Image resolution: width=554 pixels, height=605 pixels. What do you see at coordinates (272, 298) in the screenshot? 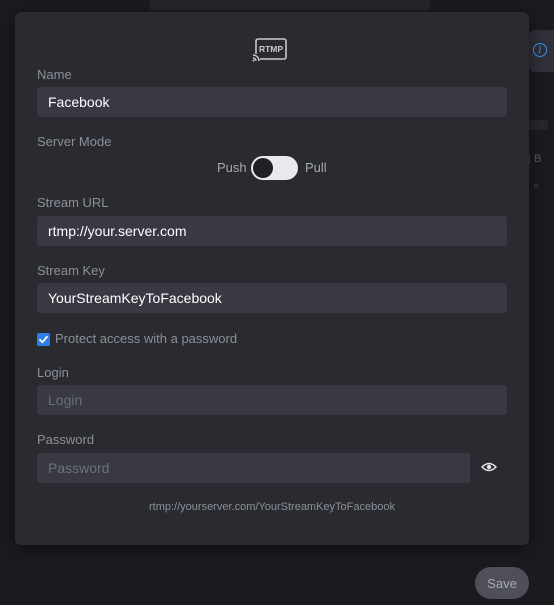
I see `stream-key-input` at bounding box center [272, 298].